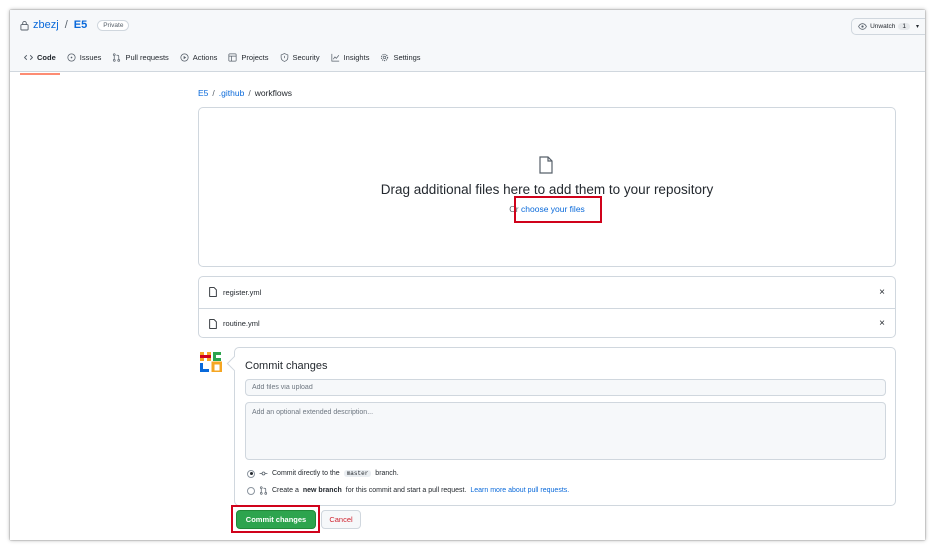 The width and height of the screenshot is (935, 550). I want to click on visibility-badge: Private, so click(113, 25).